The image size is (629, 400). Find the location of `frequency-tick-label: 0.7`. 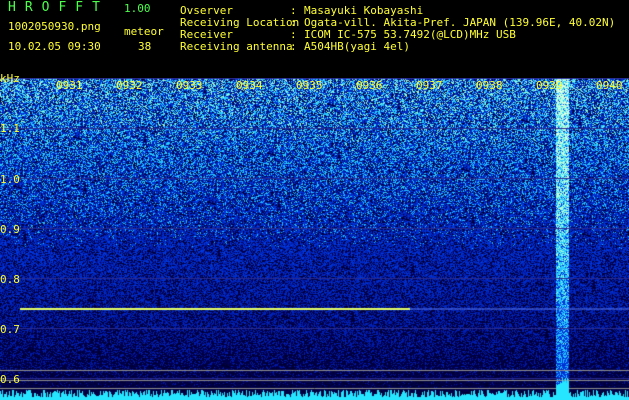

frequency-tick-label: 0.7 is located at coordinates (10, 329).